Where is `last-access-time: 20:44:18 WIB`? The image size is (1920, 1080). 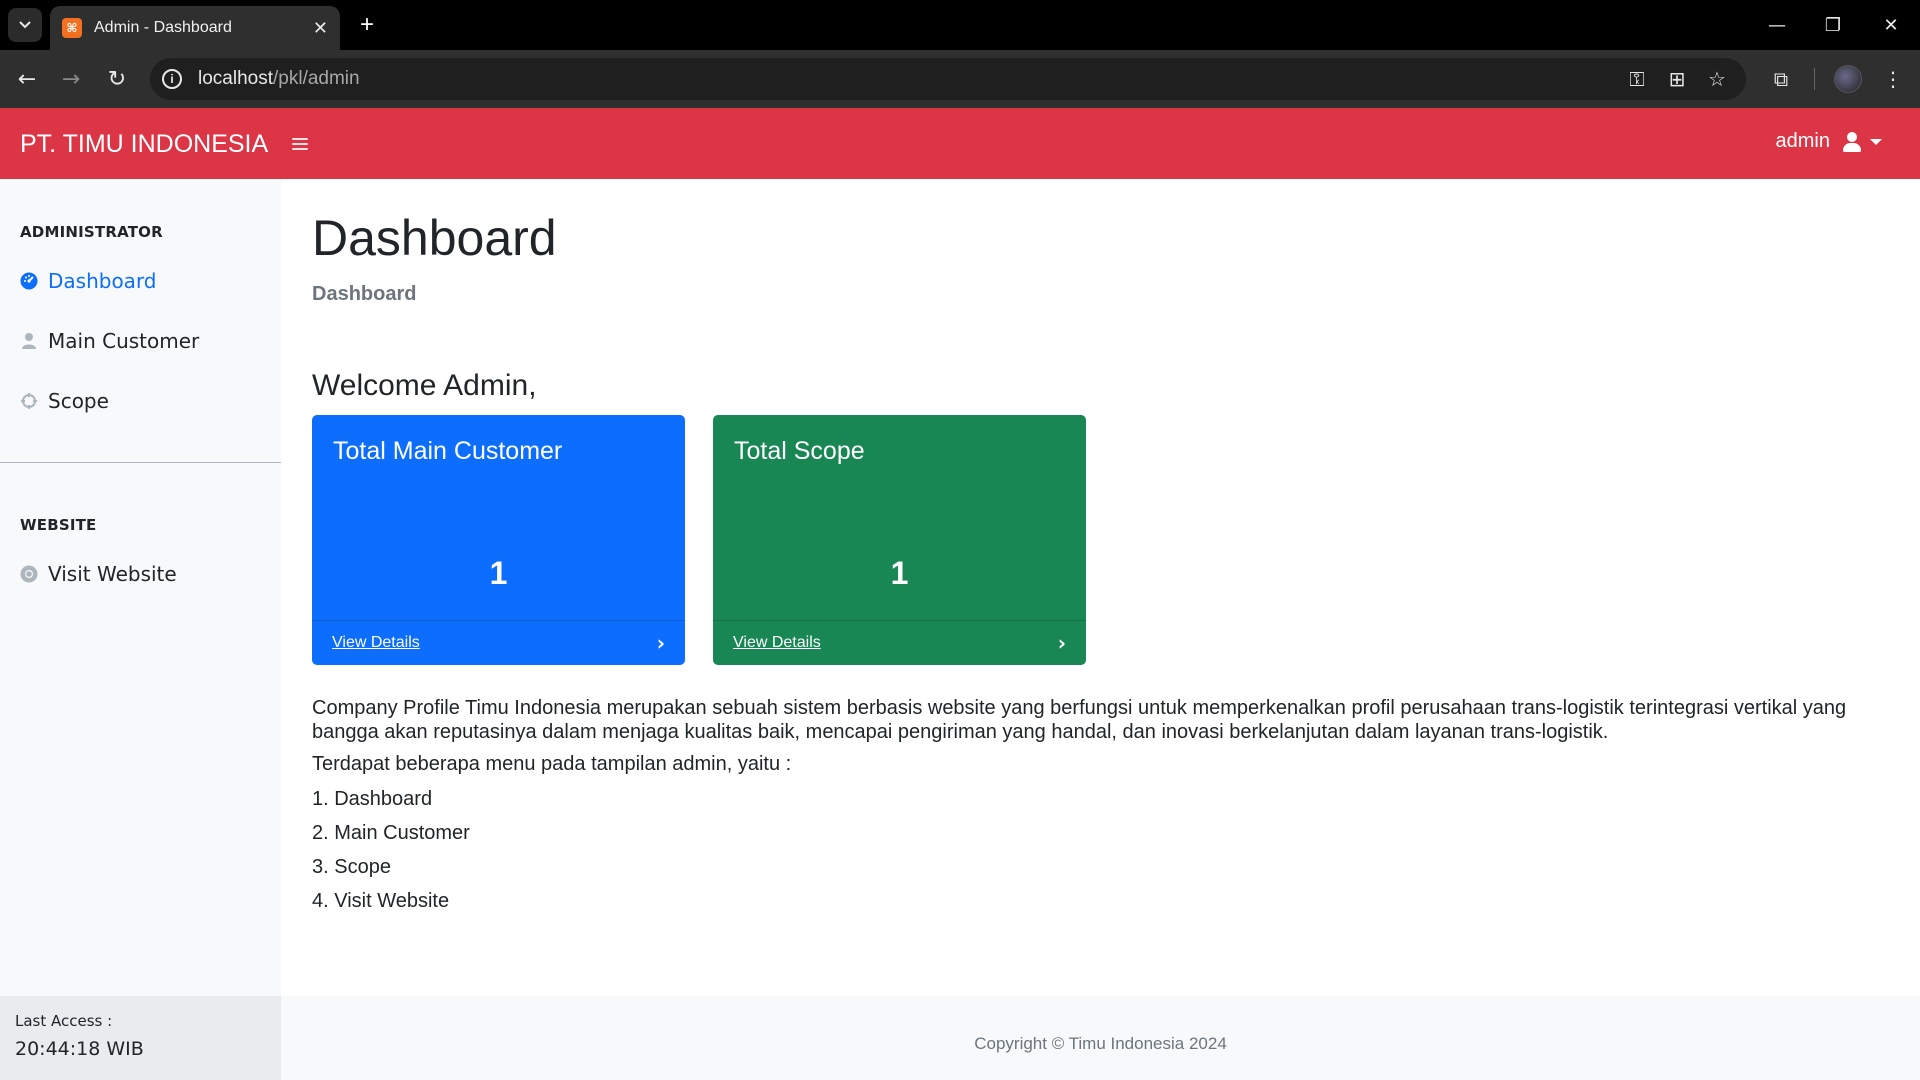 last-access-time: 20:44:18 WIB is located at coordinates (79, 1049).